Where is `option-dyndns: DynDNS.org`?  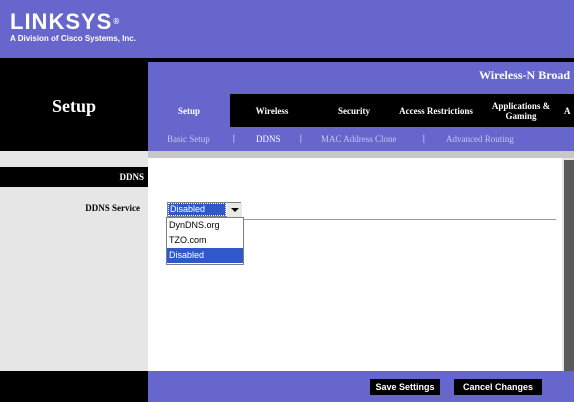 option-dyndns: DynDNS.org is located at coordinates (205, 225).